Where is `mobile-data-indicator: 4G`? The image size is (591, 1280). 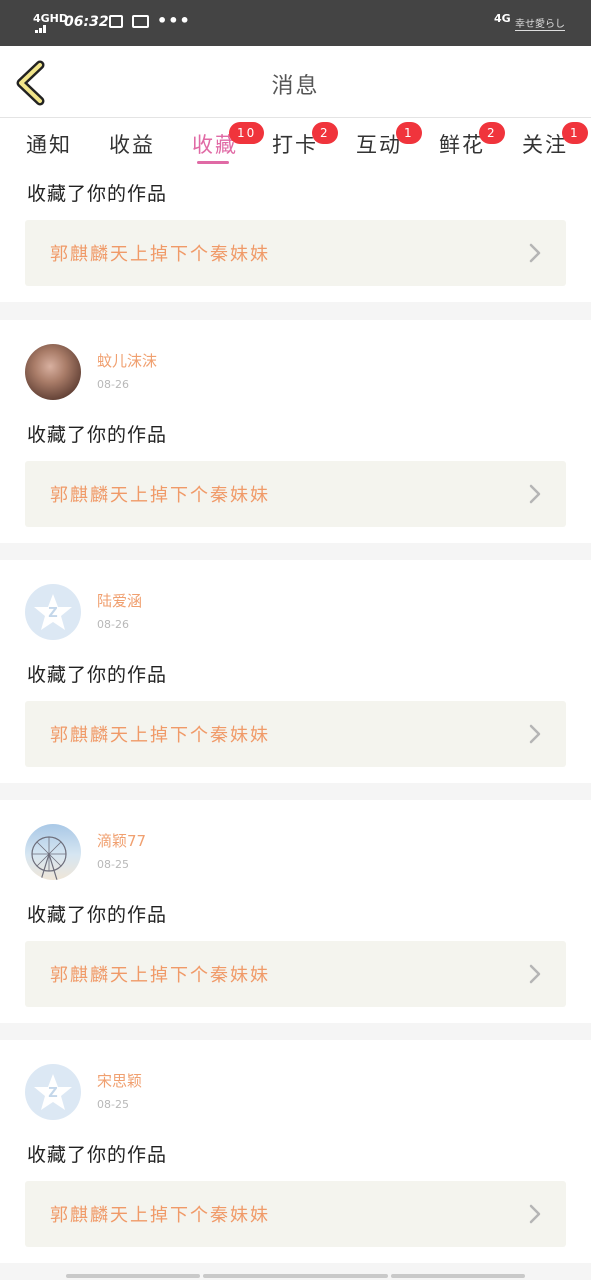
mobile-data-indicator: 4G is located at coordinates (502, 18).